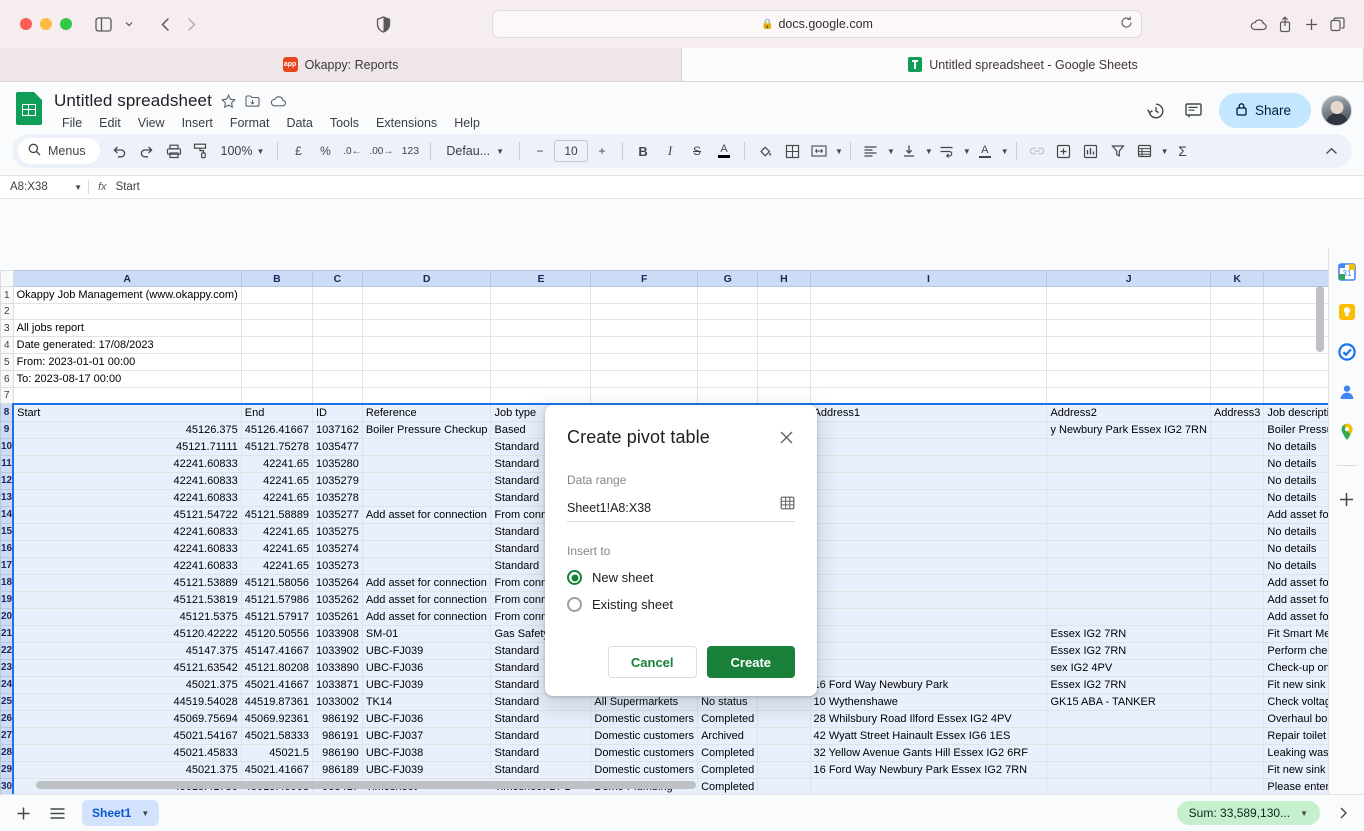 Image resolution: width=1364 pixels, height=831 pixels. I want to click on table-row: 7, so click(664, 395).